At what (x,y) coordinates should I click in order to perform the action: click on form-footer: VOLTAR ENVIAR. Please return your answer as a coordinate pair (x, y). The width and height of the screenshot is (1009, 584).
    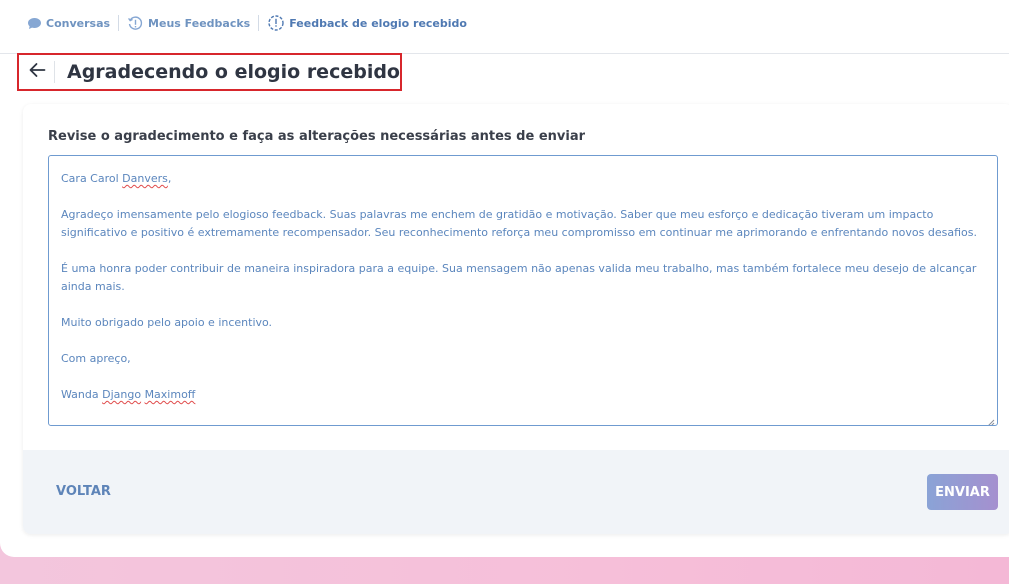
    Looking at the image, I should click on (516, 492).